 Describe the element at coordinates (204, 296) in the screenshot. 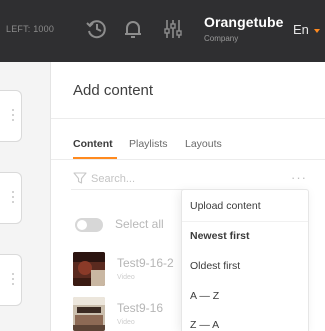

I see `menu-item-a-z: A — Z` at that location.